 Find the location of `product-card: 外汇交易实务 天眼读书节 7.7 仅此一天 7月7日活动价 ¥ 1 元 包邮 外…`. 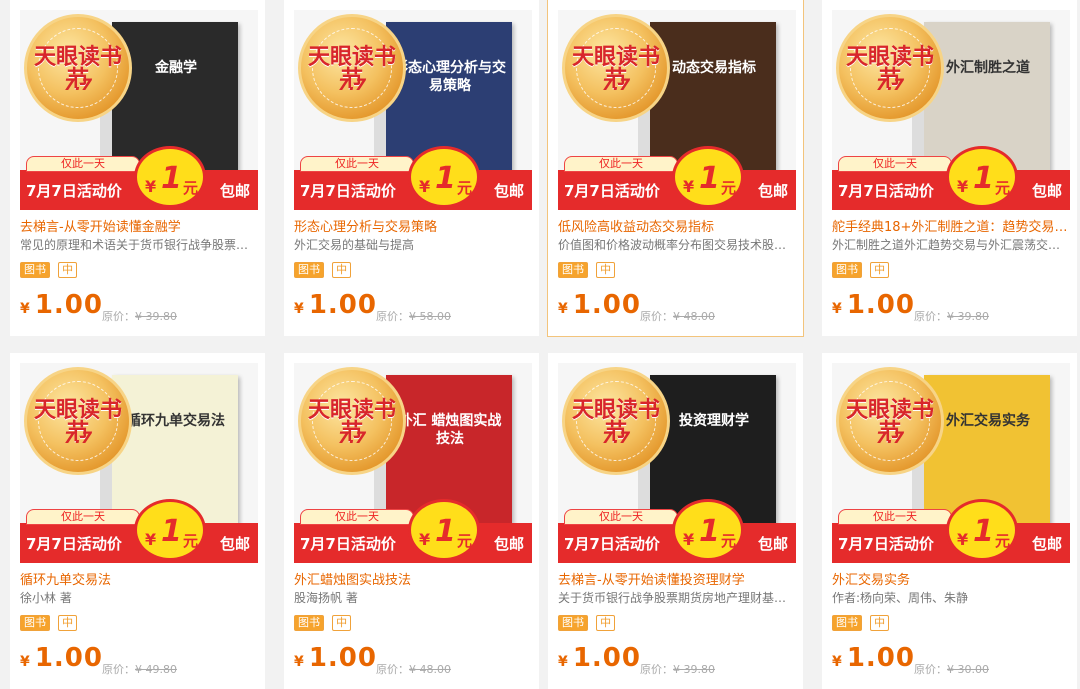

product-card: 外汇交易实务 天眼读书节 7.7 仅此一天 7月7日活动价 ¥ 1 元 包邮 外… is located at coordinates (949, 521).